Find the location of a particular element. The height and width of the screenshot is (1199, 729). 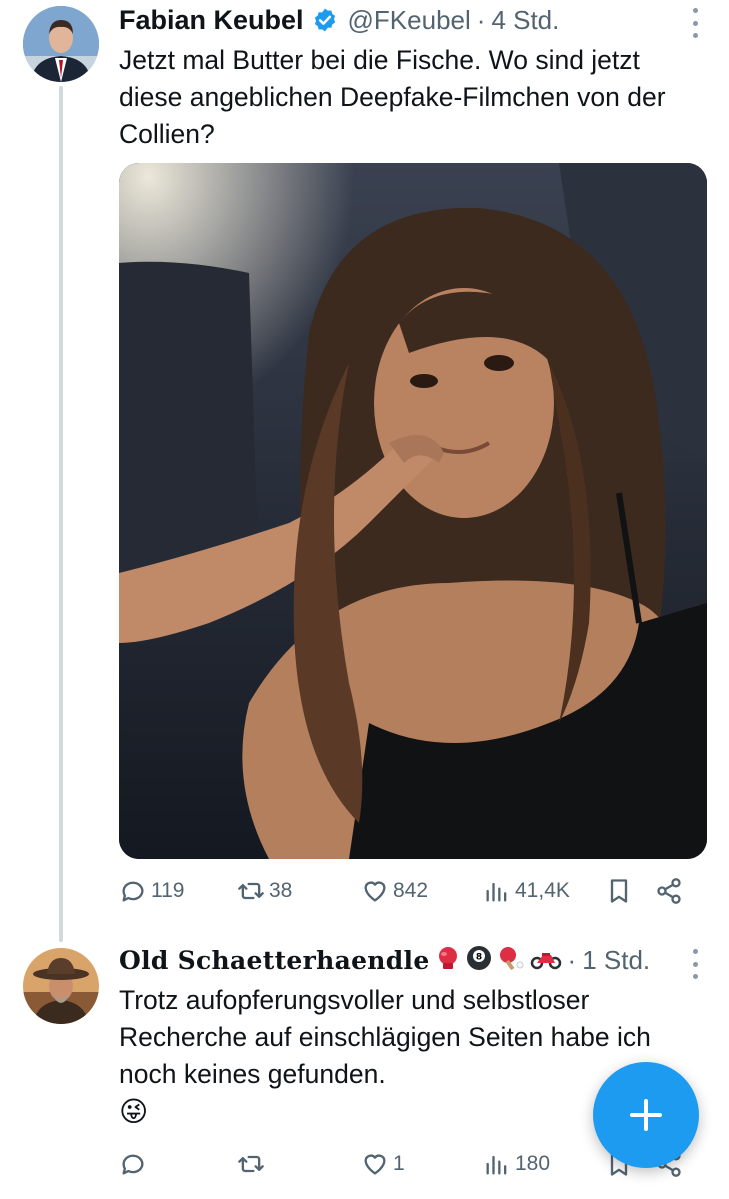

like-count: 1 is located at coordinates (399, 1163).